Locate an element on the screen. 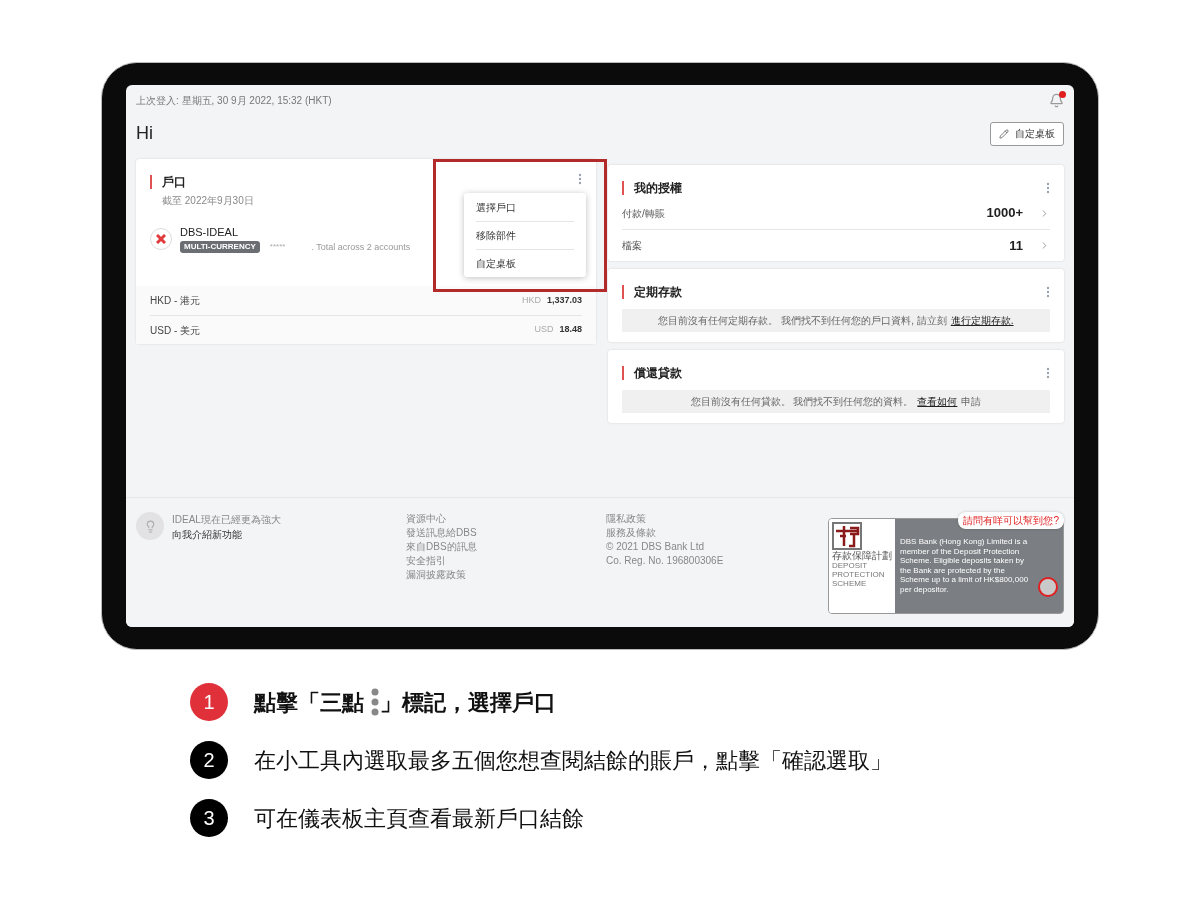 The width and height of the screenshot is (1200, 900). card-title: 償還貸款 is located at coordinates (658, 373).